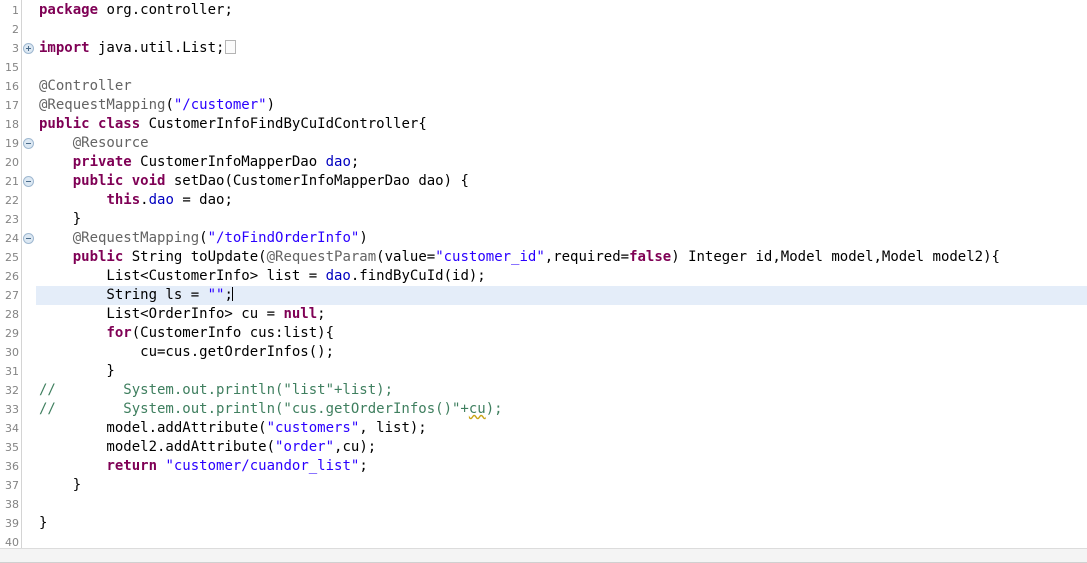  I want to click on horizontal-scrollbar-thumb, so click(543, 555).